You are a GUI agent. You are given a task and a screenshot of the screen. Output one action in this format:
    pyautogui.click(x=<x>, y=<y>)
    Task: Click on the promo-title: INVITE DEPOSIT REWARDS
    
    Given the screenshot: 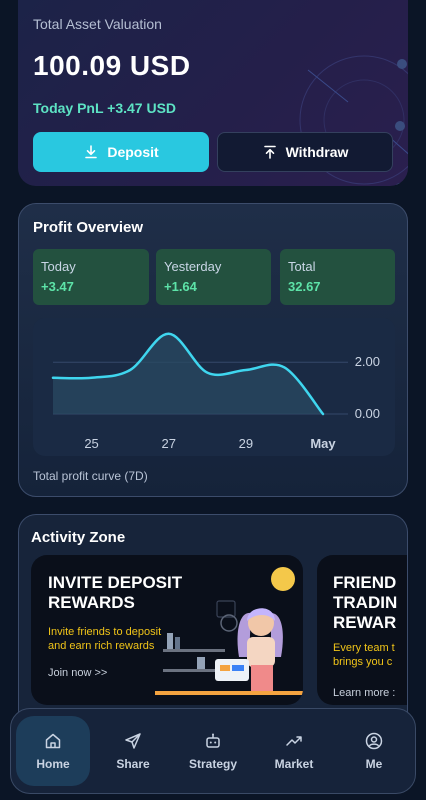 What is the action you would take?
    pyautogui.click(x=115, y=593)
    